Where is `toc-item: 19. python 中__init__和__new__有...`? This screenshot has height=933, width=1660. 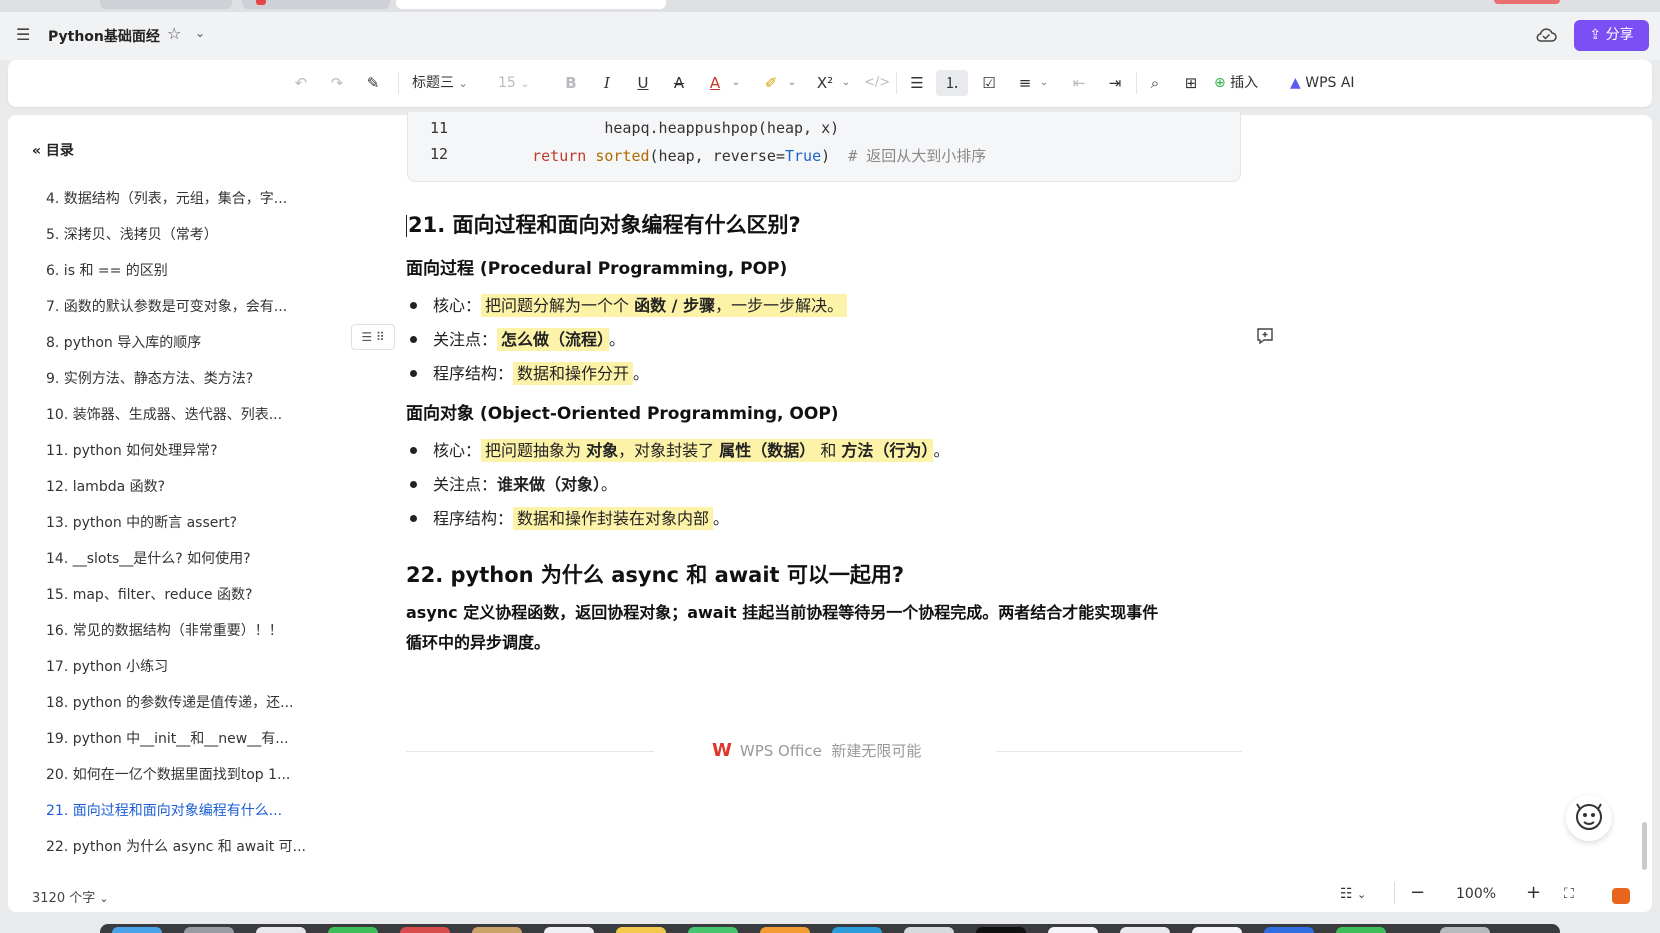 toc-item: 19. python 中__init__和__new__有... is located at coordinates (191, 738).